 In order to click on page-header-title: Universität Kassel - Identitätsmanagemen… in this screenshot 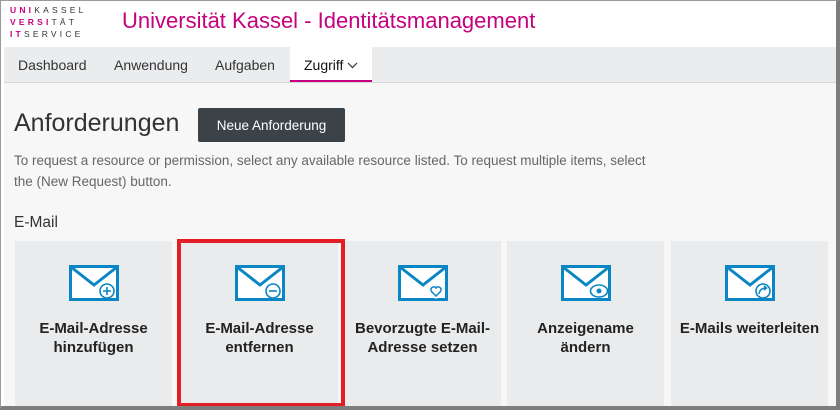, I will do `click(329, 20)`.